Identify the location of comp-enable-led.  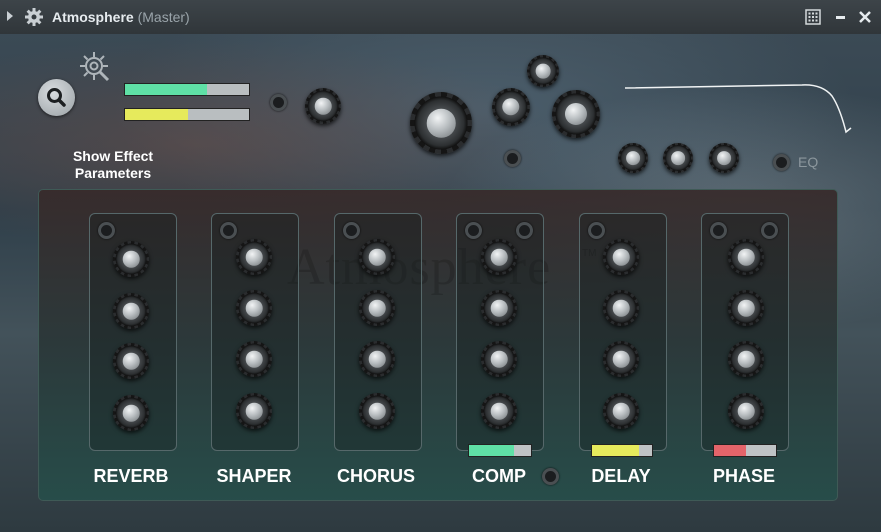
(473, 230).